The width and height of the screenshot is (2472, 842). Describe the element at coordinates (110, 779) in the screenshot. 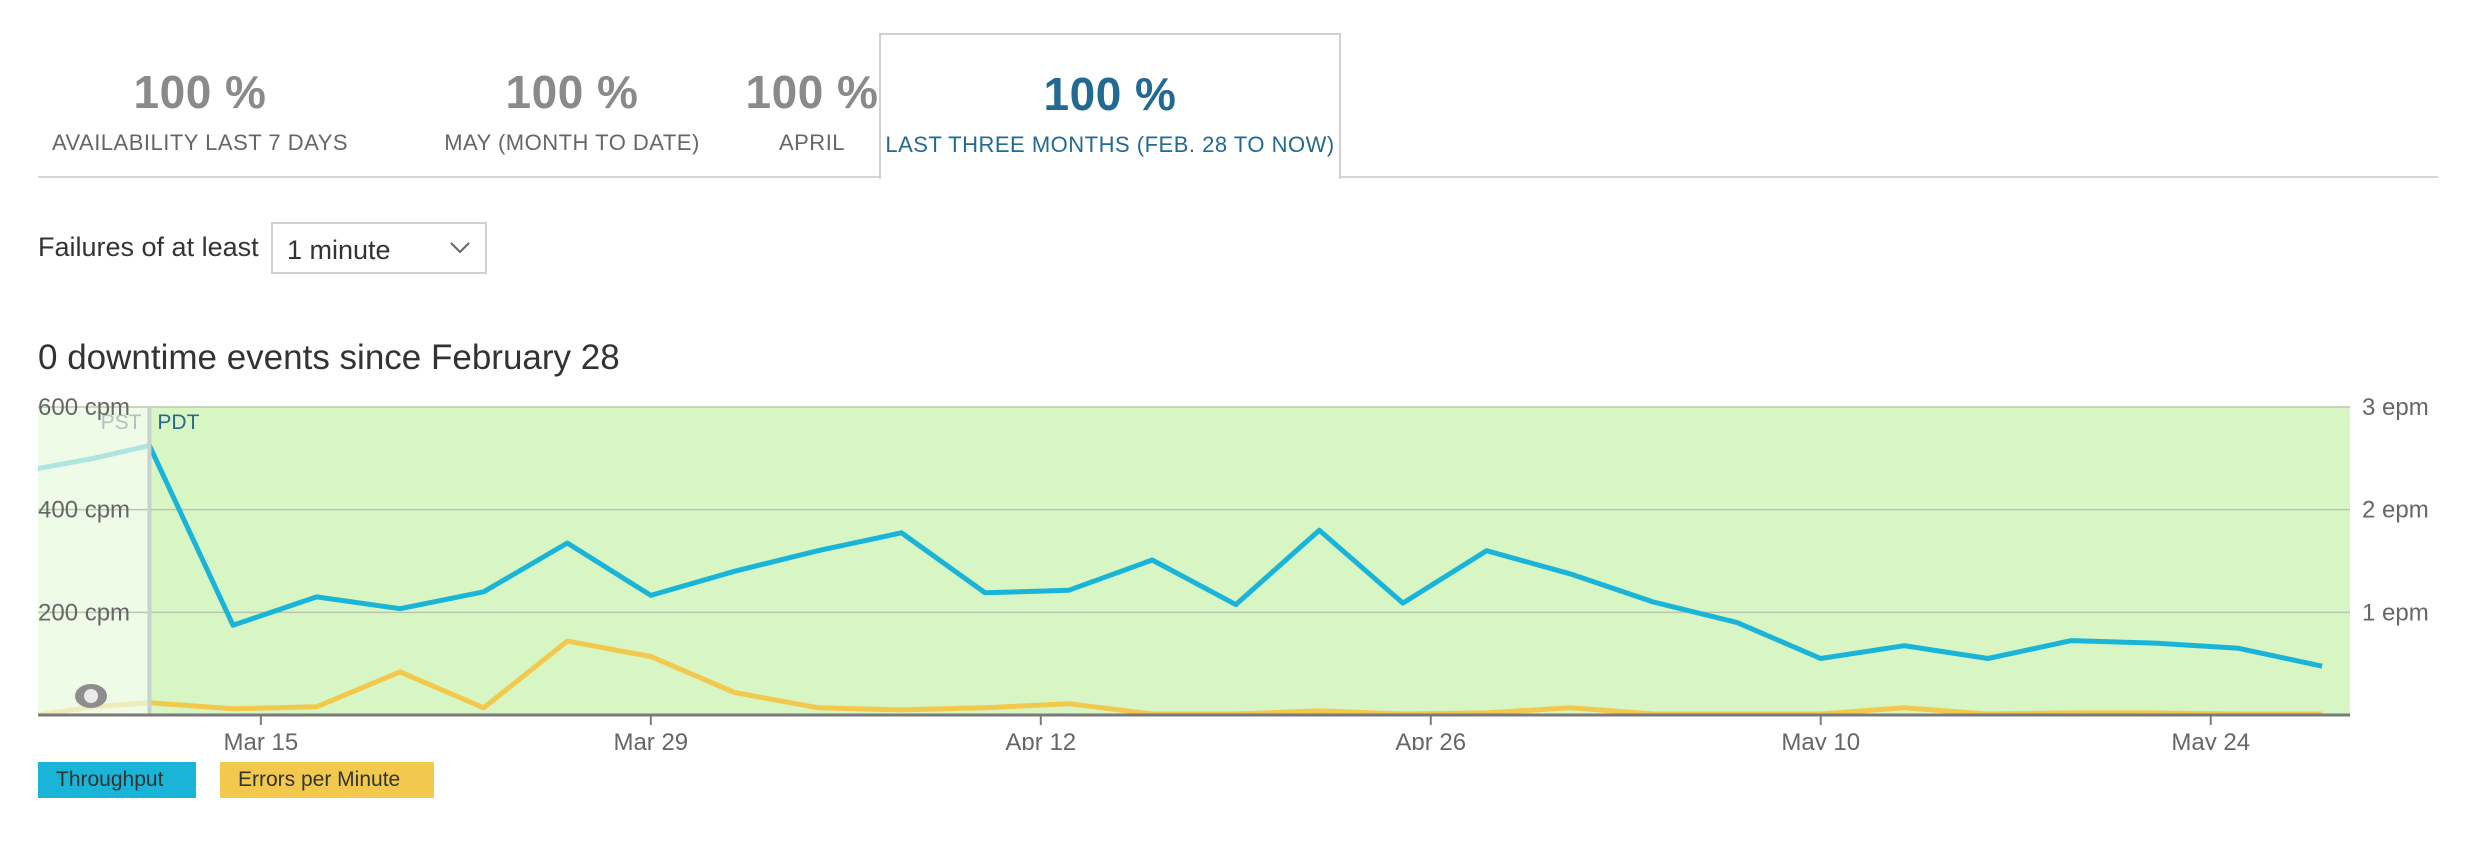

I see `legend-label: Throughput` at that location.